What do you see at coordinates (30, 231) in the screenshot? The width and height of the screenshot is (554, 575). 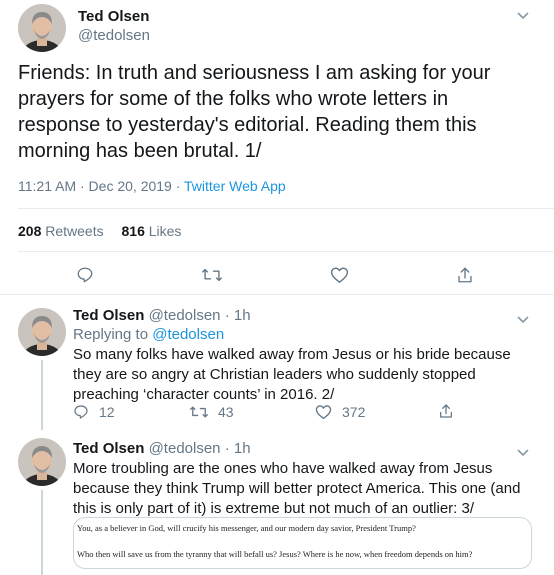 I see `retweets-count: 208` at bounding box center [30, 231].